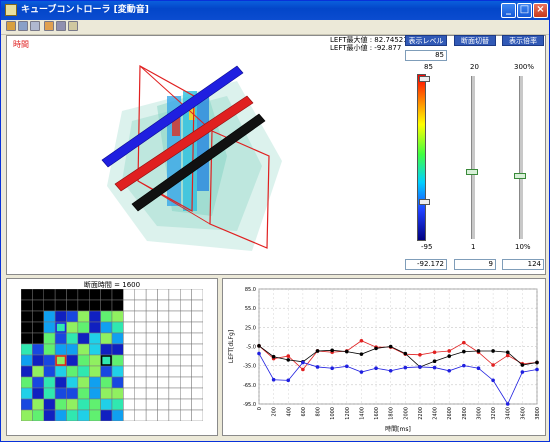  Describe the element at coordinates (540, 10) in the screenshot. I see `close-button: ×` at that location.